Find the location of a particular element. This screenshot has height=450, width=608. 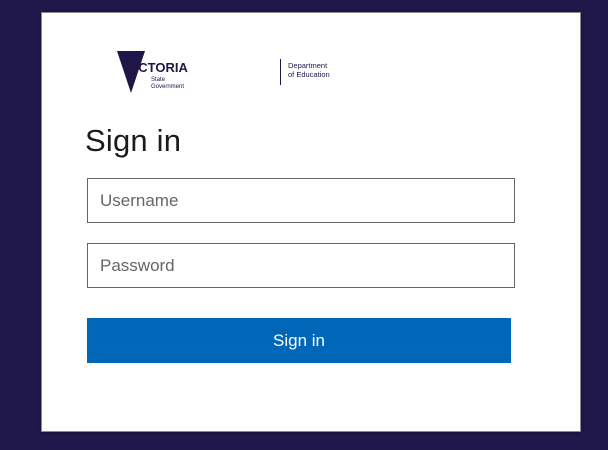

logo-government: Government is located at coordinates (167, 87).